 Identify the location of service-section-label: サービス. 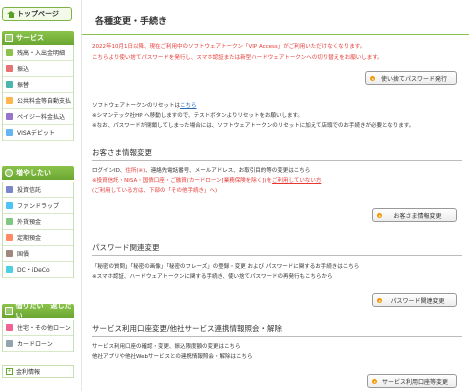
(30, 38).